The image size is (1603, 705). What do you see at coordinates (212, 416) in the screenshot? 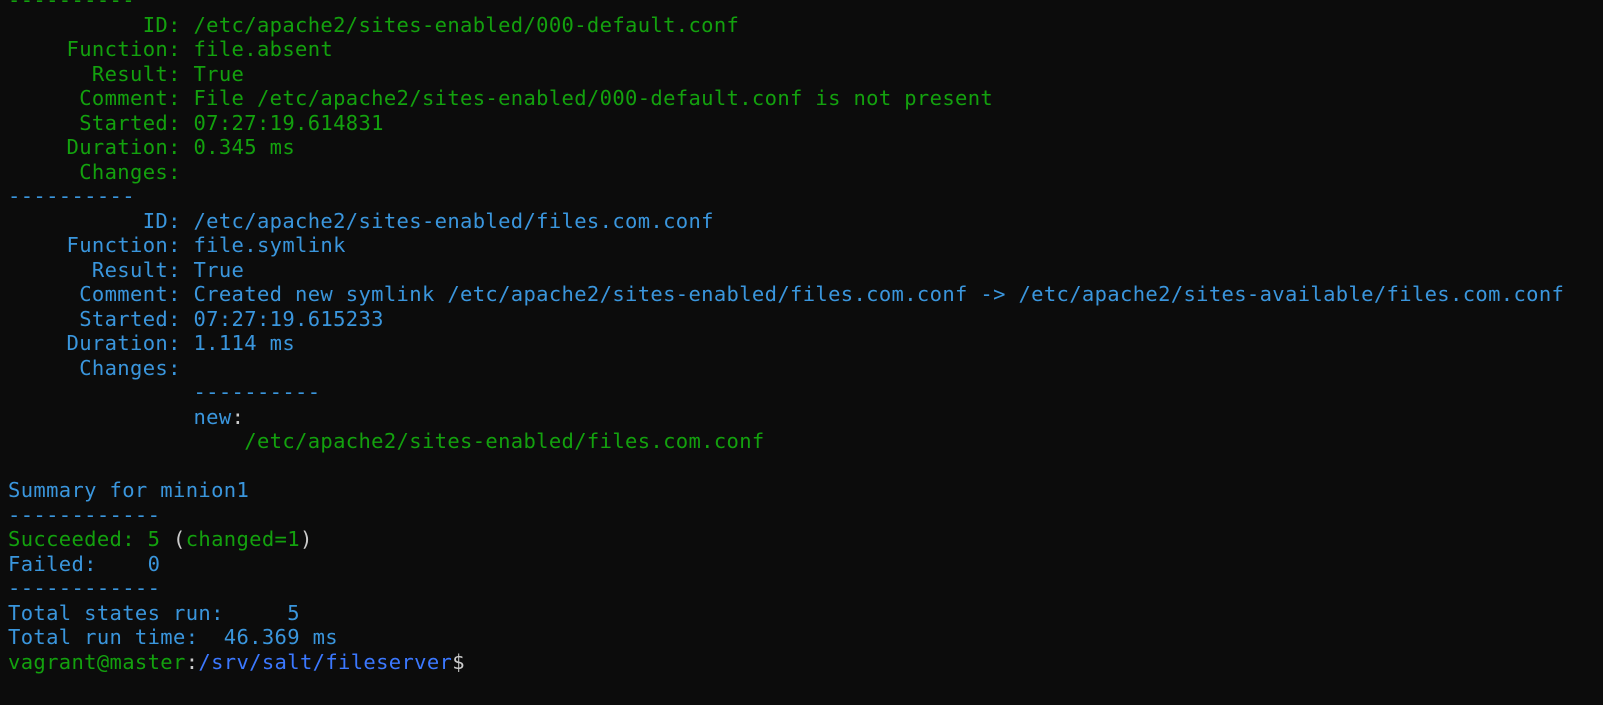
I see `changes-key: new` at bounding box center [212, 416].